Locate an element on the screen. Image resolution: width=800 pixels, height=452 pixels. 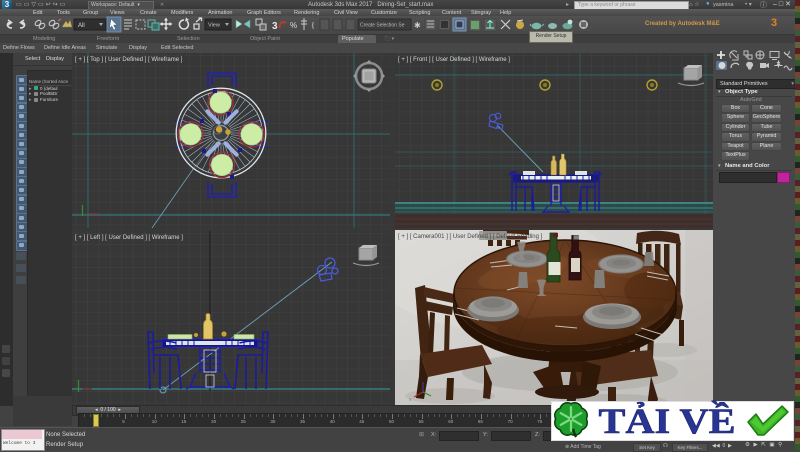
svg-text: View is located at coordinates (214, 26).